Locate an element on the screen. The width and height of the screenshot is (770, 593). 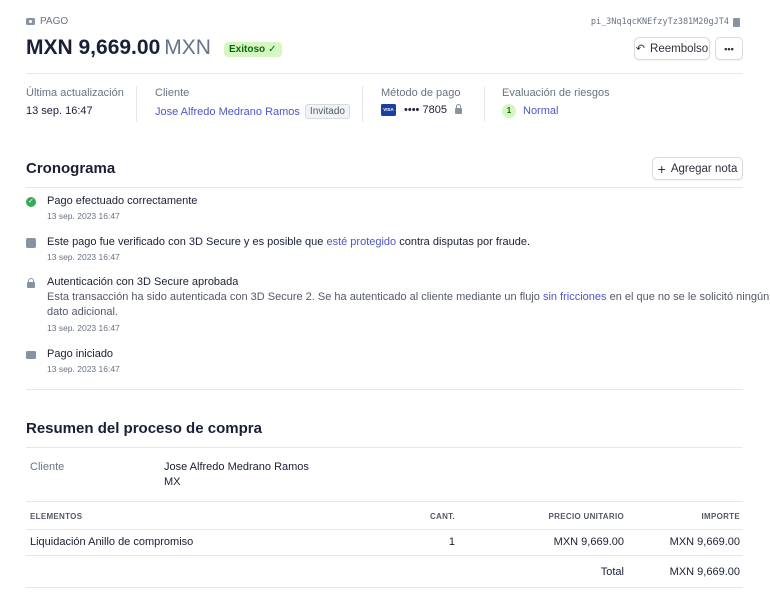
item-amount: MXN 9,669.00 is located at coordinates (704, 542).